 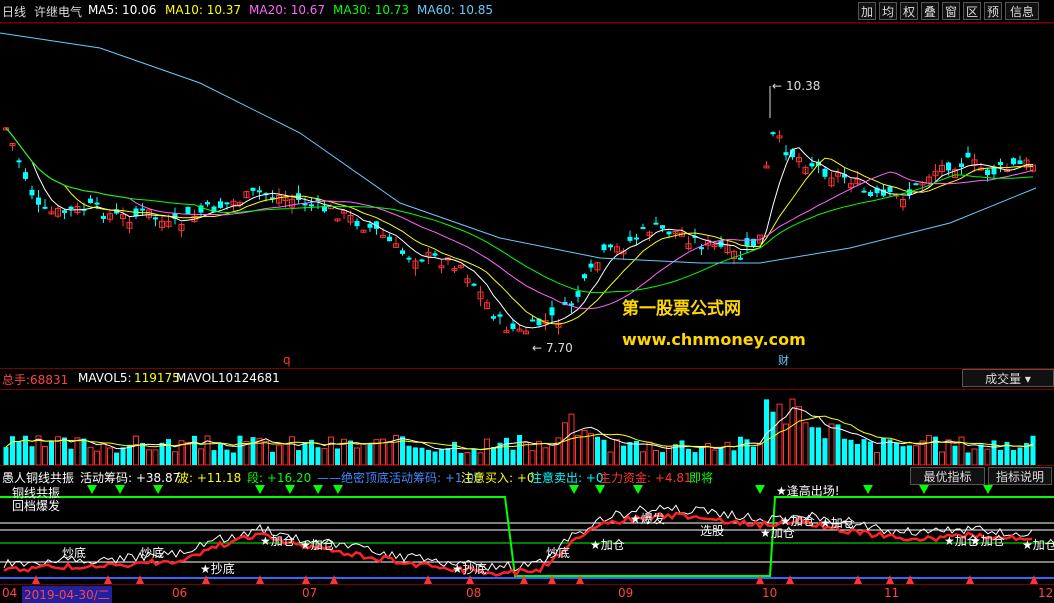 What do you see at coordinates (217, 568) in the screenshot?
I see `signal-label-4: ★抄底` at bounding box center [217, 568].